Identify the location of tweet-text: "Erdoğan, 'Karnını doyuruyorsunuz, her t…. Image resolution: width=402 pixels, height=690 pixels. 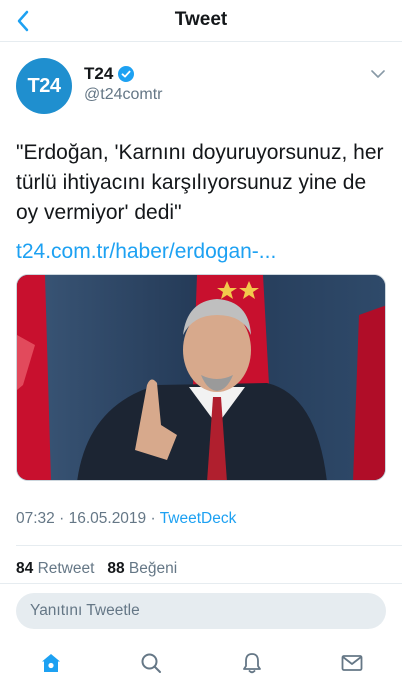
(200, 182).